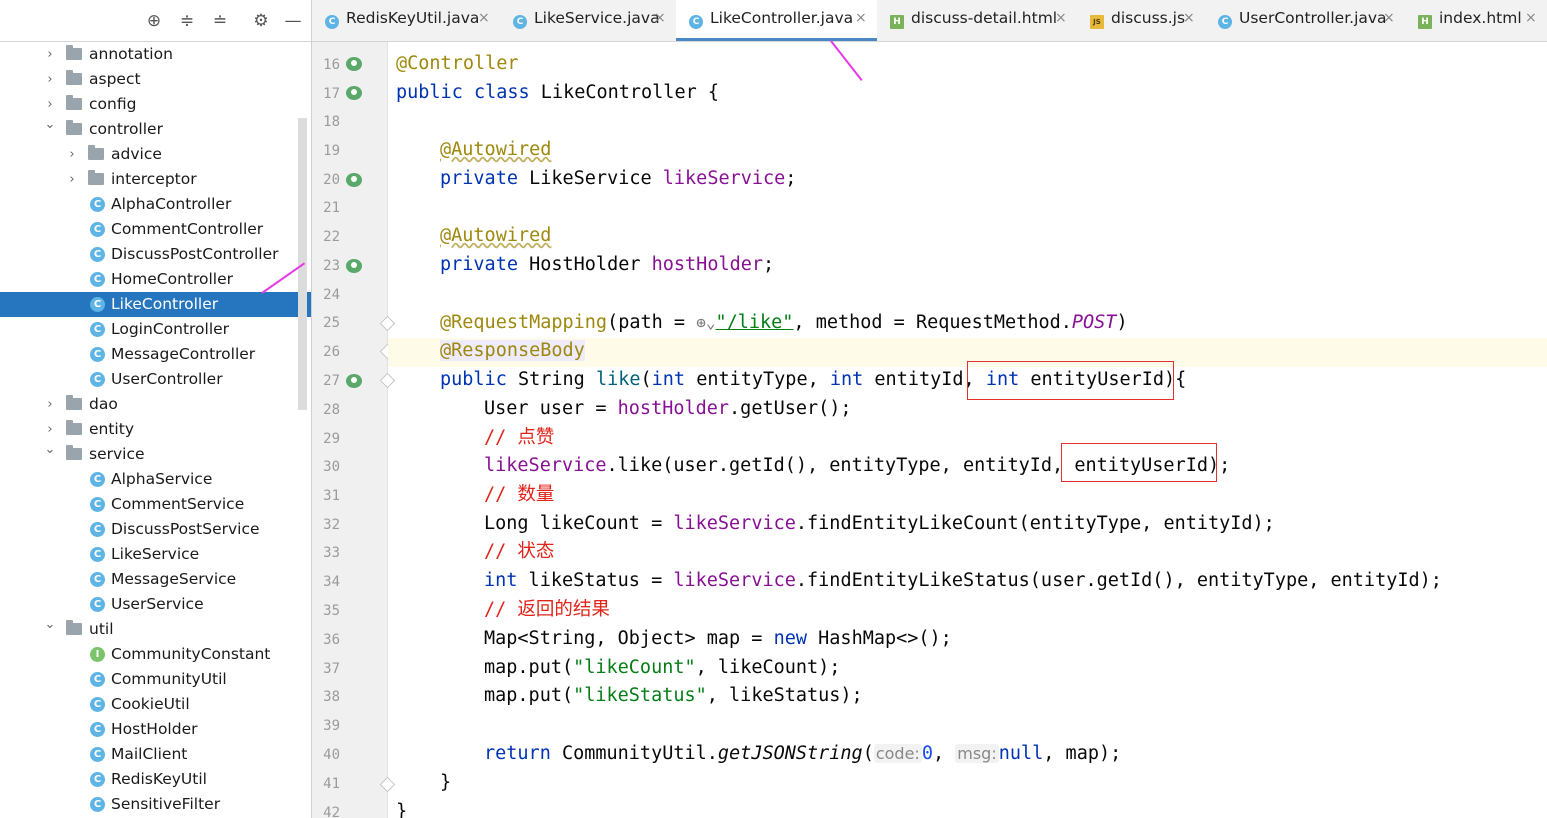 The width and height of the screenshot is (1547, 818). What do you see at coordinates (776, 20) in the screenshot?
I see `tab-likecontroller-java: C LikeController.java ×` at bounding box center [776, 20].